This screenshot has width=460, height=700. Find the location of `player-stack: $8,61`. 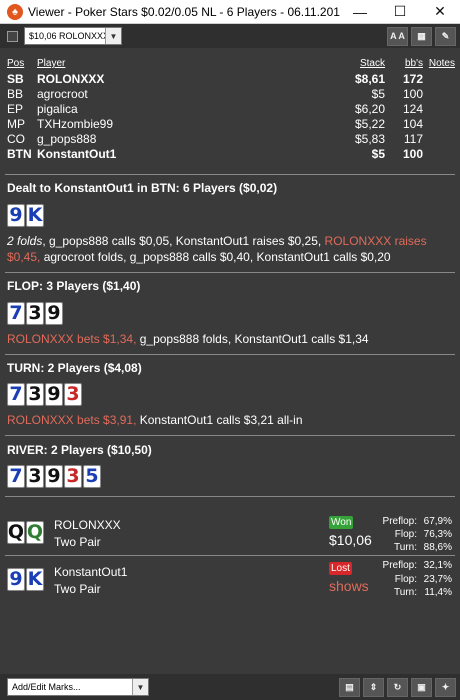

player-stack: $8,61 is located at coordinates (369, 78).